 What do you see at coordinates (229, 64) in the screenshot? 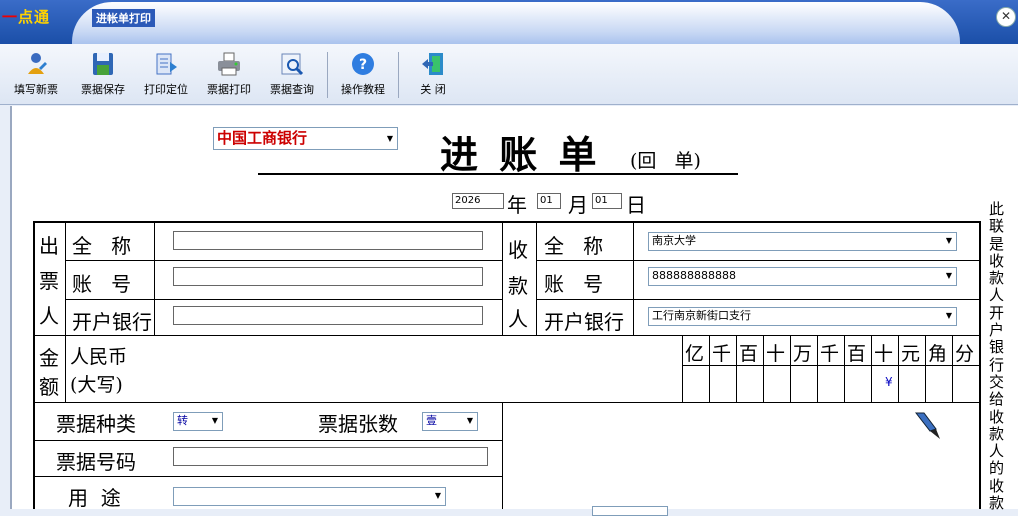
I see `printer-icon` at bounding box center [229, 64].